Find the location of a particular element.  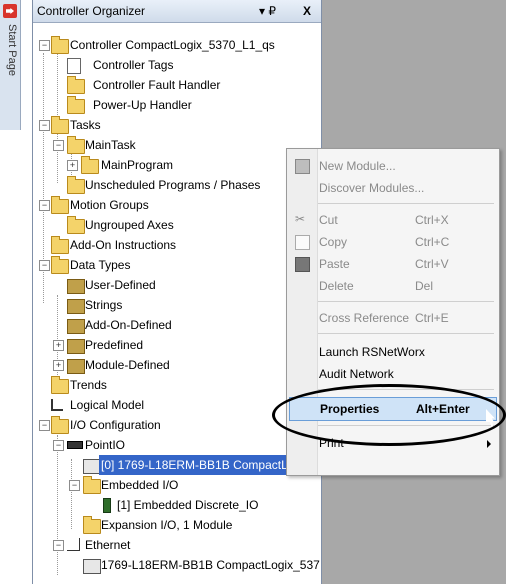

menu-item-audit-network: Audit Network is located at coordinates (393, 374).